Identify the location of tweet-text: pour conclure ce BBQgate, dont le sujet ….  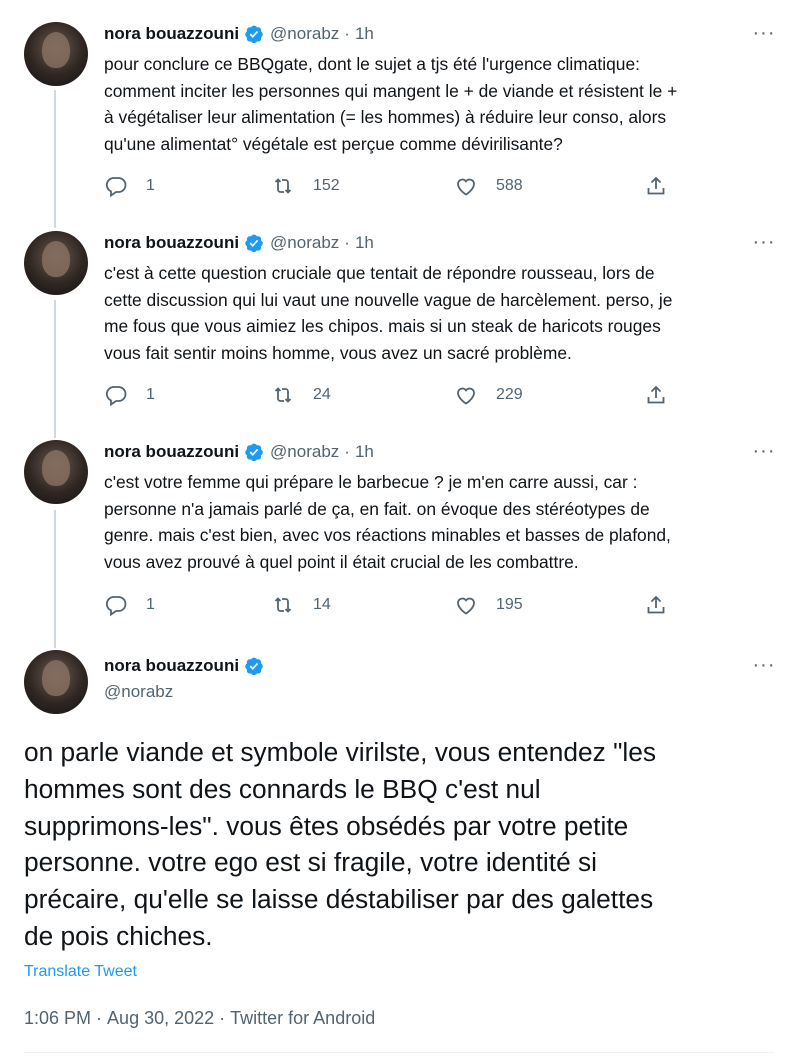
(391, 104).